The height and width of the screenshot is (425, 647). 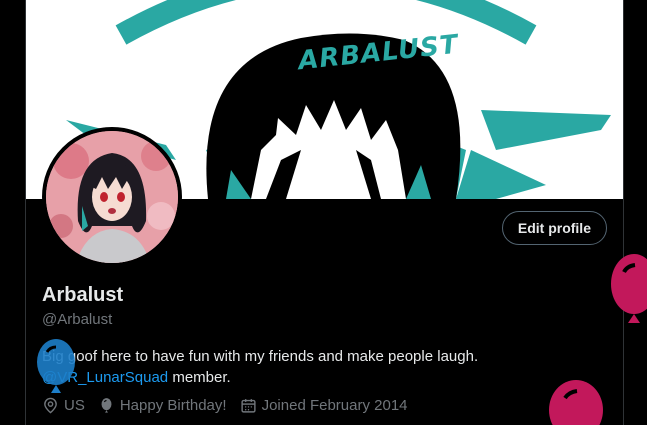 What do you see at coordinates (199, 377) in the screenshot?
I see `bio-suffix: member.` at bounding box center [199, 377].